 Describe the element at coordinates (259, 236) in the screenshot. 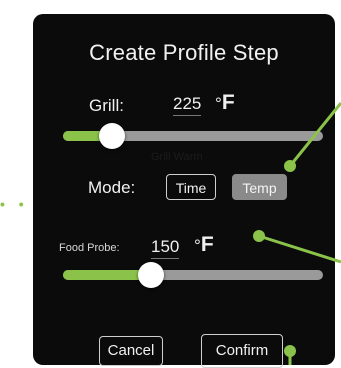

I see `probe-callout-dot` at that location.